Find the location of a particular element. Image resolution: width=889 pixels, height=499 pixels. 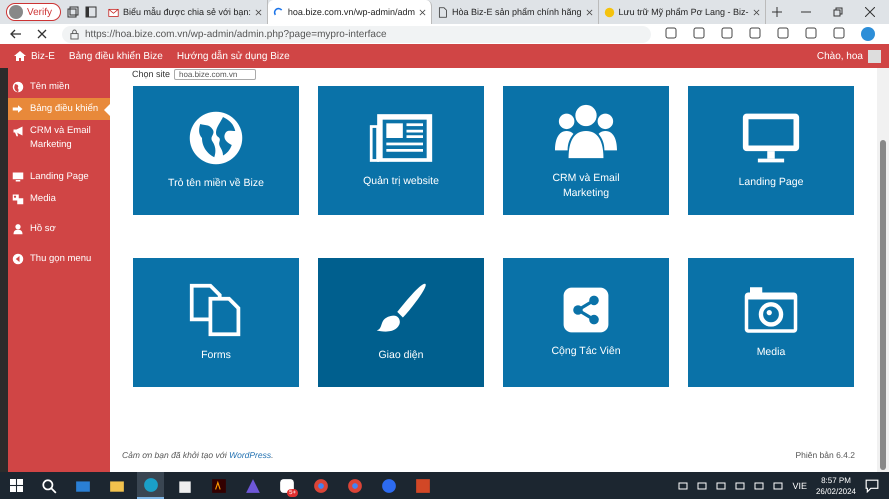

collapse-icon is located at coordinates (18, 259).